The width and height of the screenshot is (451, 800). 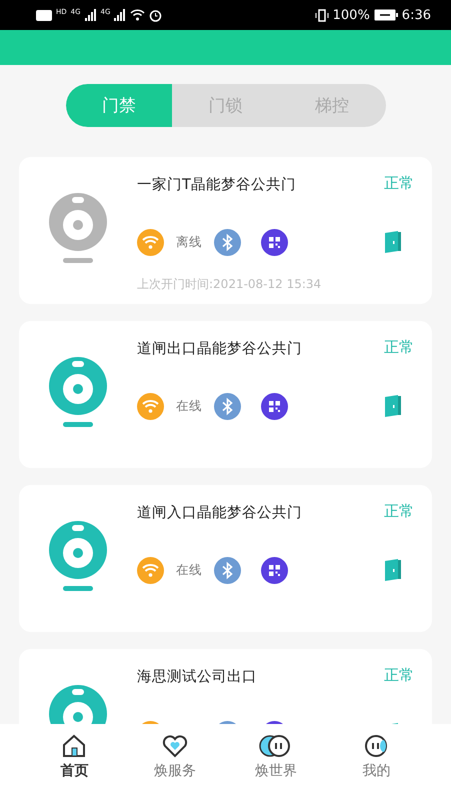 What do you see at coordinates (416, 15) in the screenshot?
I see `clock: 6:36` at bounding box center [416, 15].